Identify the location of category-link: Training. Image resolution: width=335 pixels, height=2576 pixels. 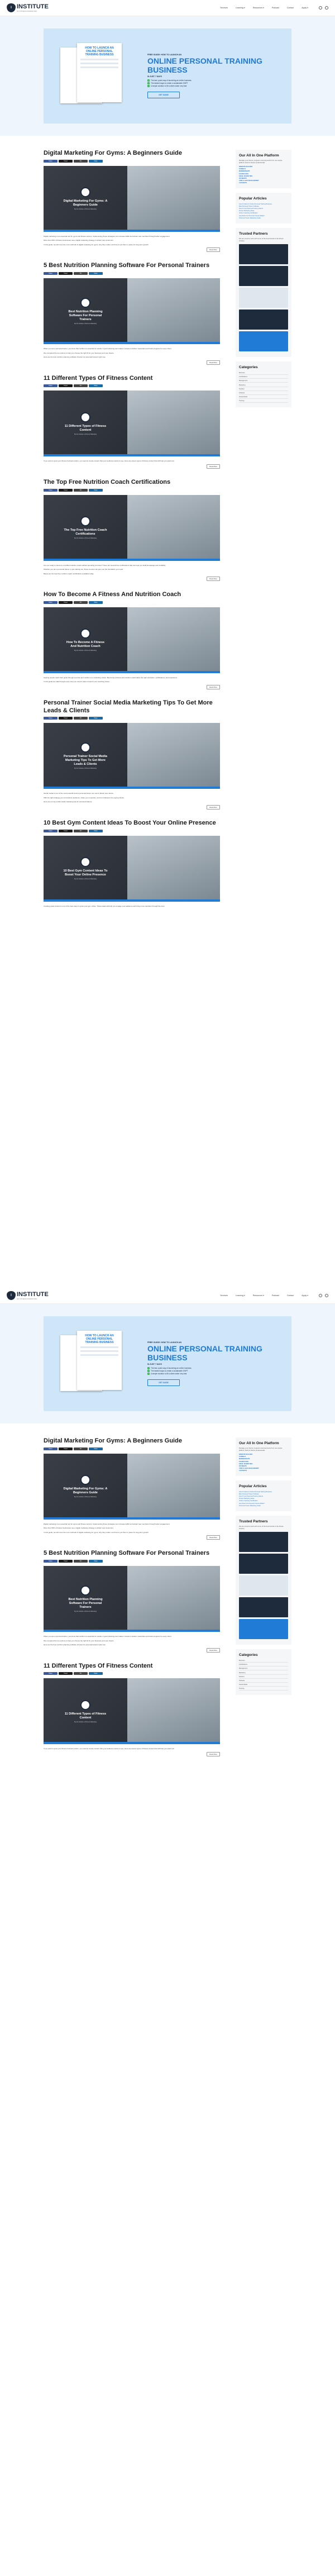
(264, 401).